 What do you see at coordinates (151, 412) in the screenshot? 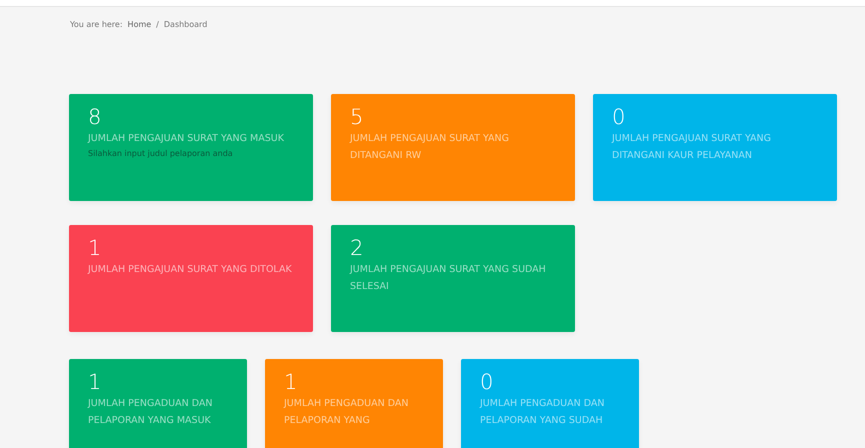
I see `stat-label: JUMLAH PENGADUAN DAN PELAPORAN YANG MASUK` at bounding box center [151, 412].